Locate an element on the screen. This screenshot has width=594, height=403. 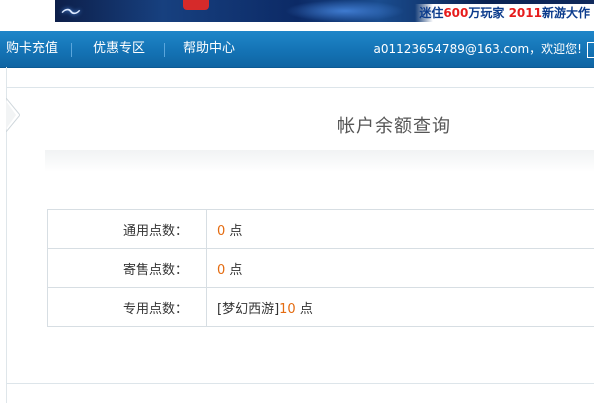
content-bottom-divider is located at coordinates (300, 383).